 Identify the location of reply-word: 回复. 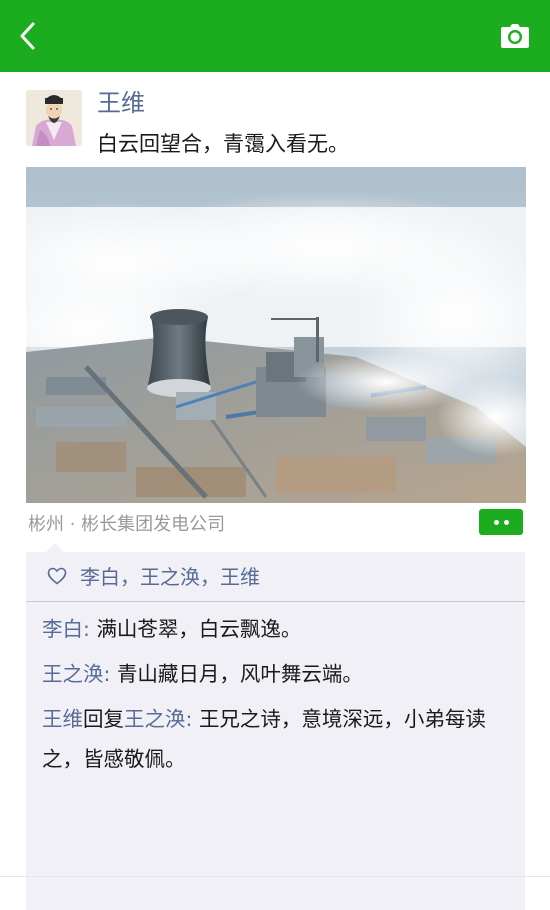
(103, 719).